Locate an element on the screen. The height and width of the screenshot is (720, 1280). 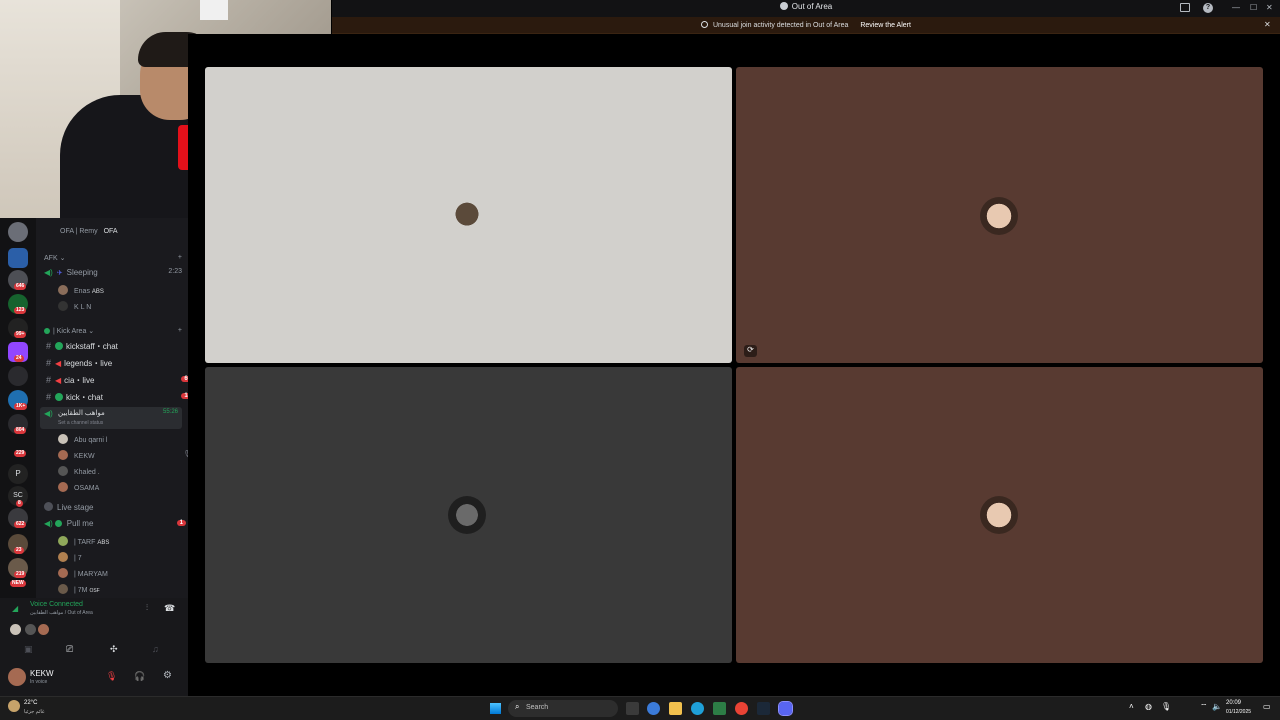
notification-icon: ▭ is located at coordinates (1267, 706).